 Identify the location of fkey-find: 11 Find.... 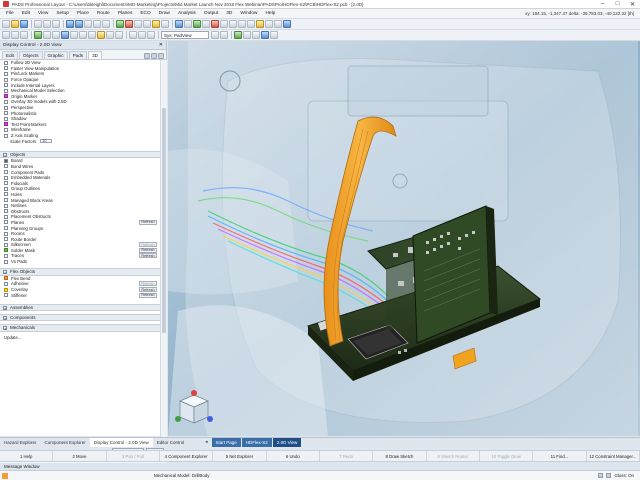
(560, 456).